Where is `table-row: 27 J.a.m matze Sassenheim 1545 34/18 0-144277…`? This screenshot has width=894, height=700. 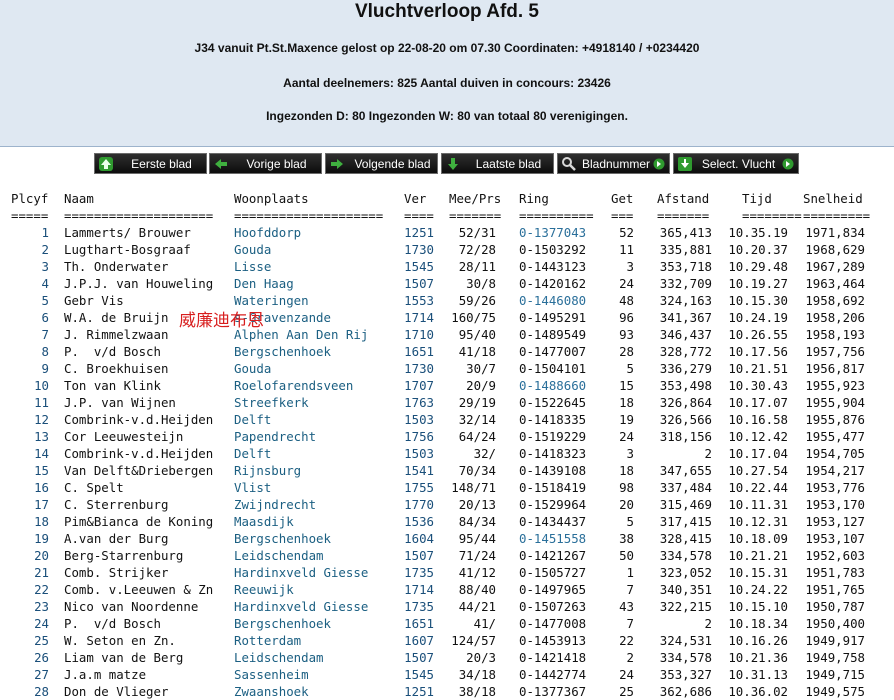
table-row: 27 J.a.m matze Sassenheim 1545 34/18 0-144277… is located at coordinates (447, 674).